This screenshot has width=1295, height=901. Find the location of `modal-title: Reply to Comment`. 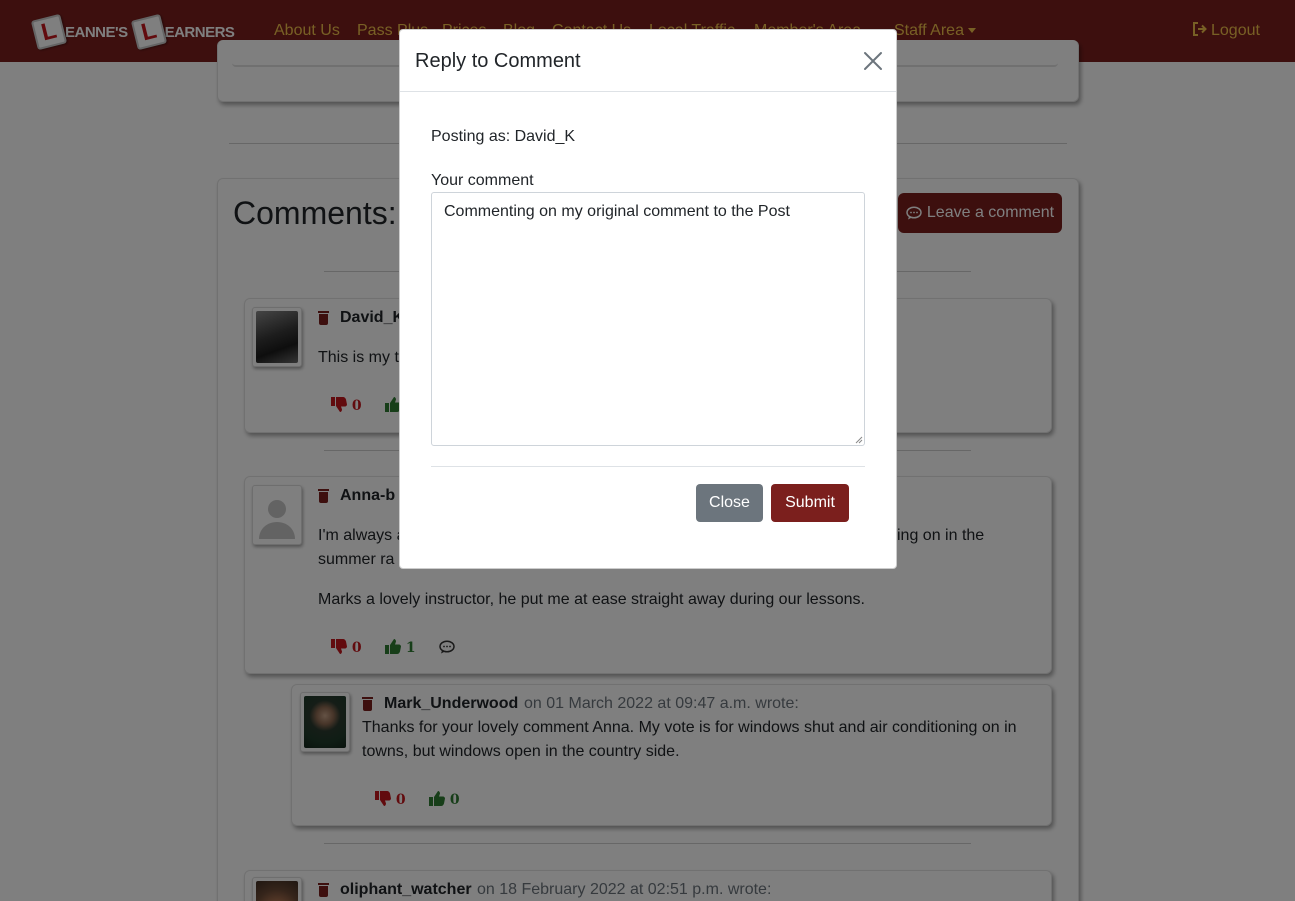

modal-title: Reply to Comment is located at coordinates (498, 61).